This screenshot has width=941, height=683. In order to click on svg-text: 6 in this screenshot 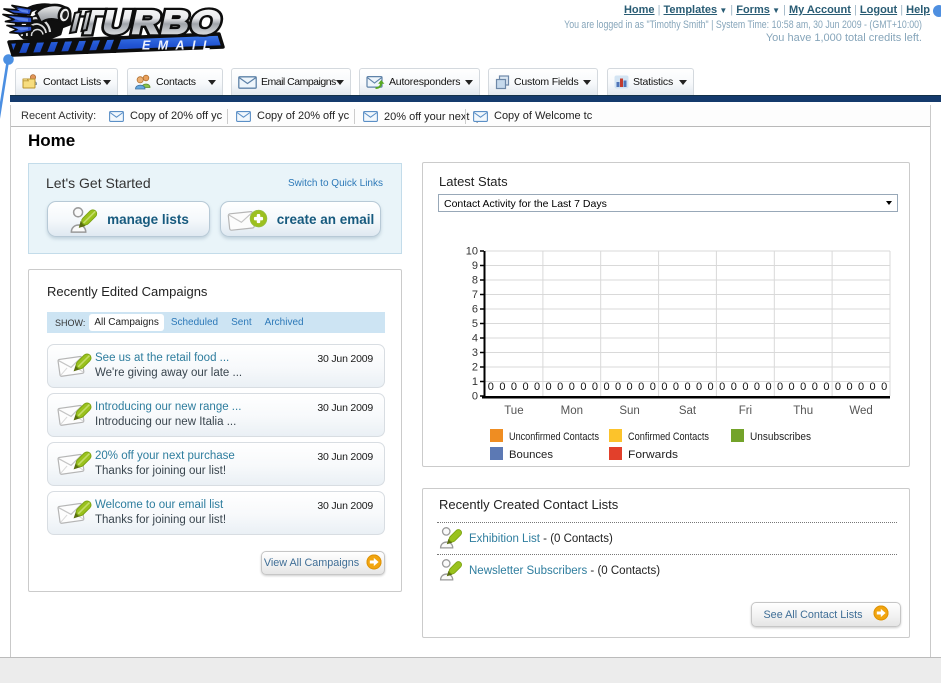, I will do `click(475, 310)`.